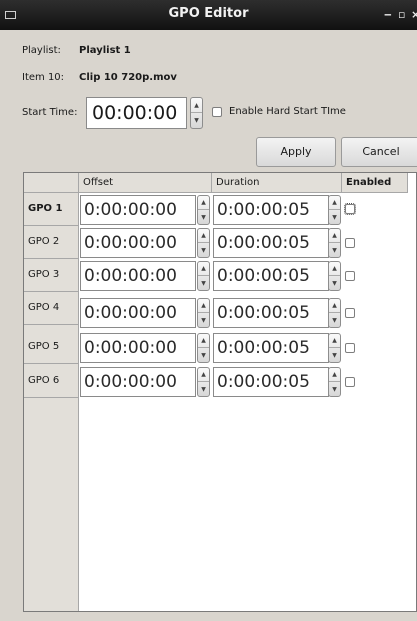 Image resolution: width=417 pixels, height=621 pixels. Describe the element at coordinates (217, 112) in the screenshot. I see `hard-start-checkbox` at that location.